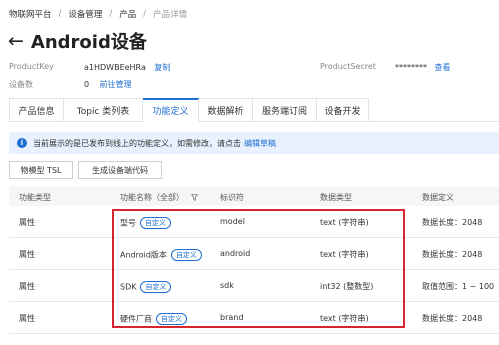  I want to click on info-notice: i 当前展示的是已发布到线上的功能定义，如需修改，请点击 编辑草稿, so click(254, 143).